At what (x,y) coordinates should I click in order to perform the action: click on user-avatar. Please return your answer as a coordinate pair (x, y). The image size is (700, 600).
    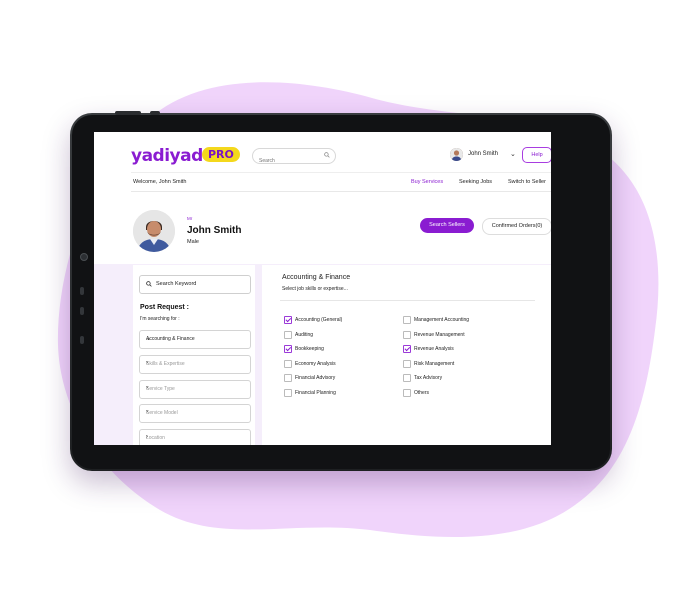
    Looking at the image, I should click on (456, 154).